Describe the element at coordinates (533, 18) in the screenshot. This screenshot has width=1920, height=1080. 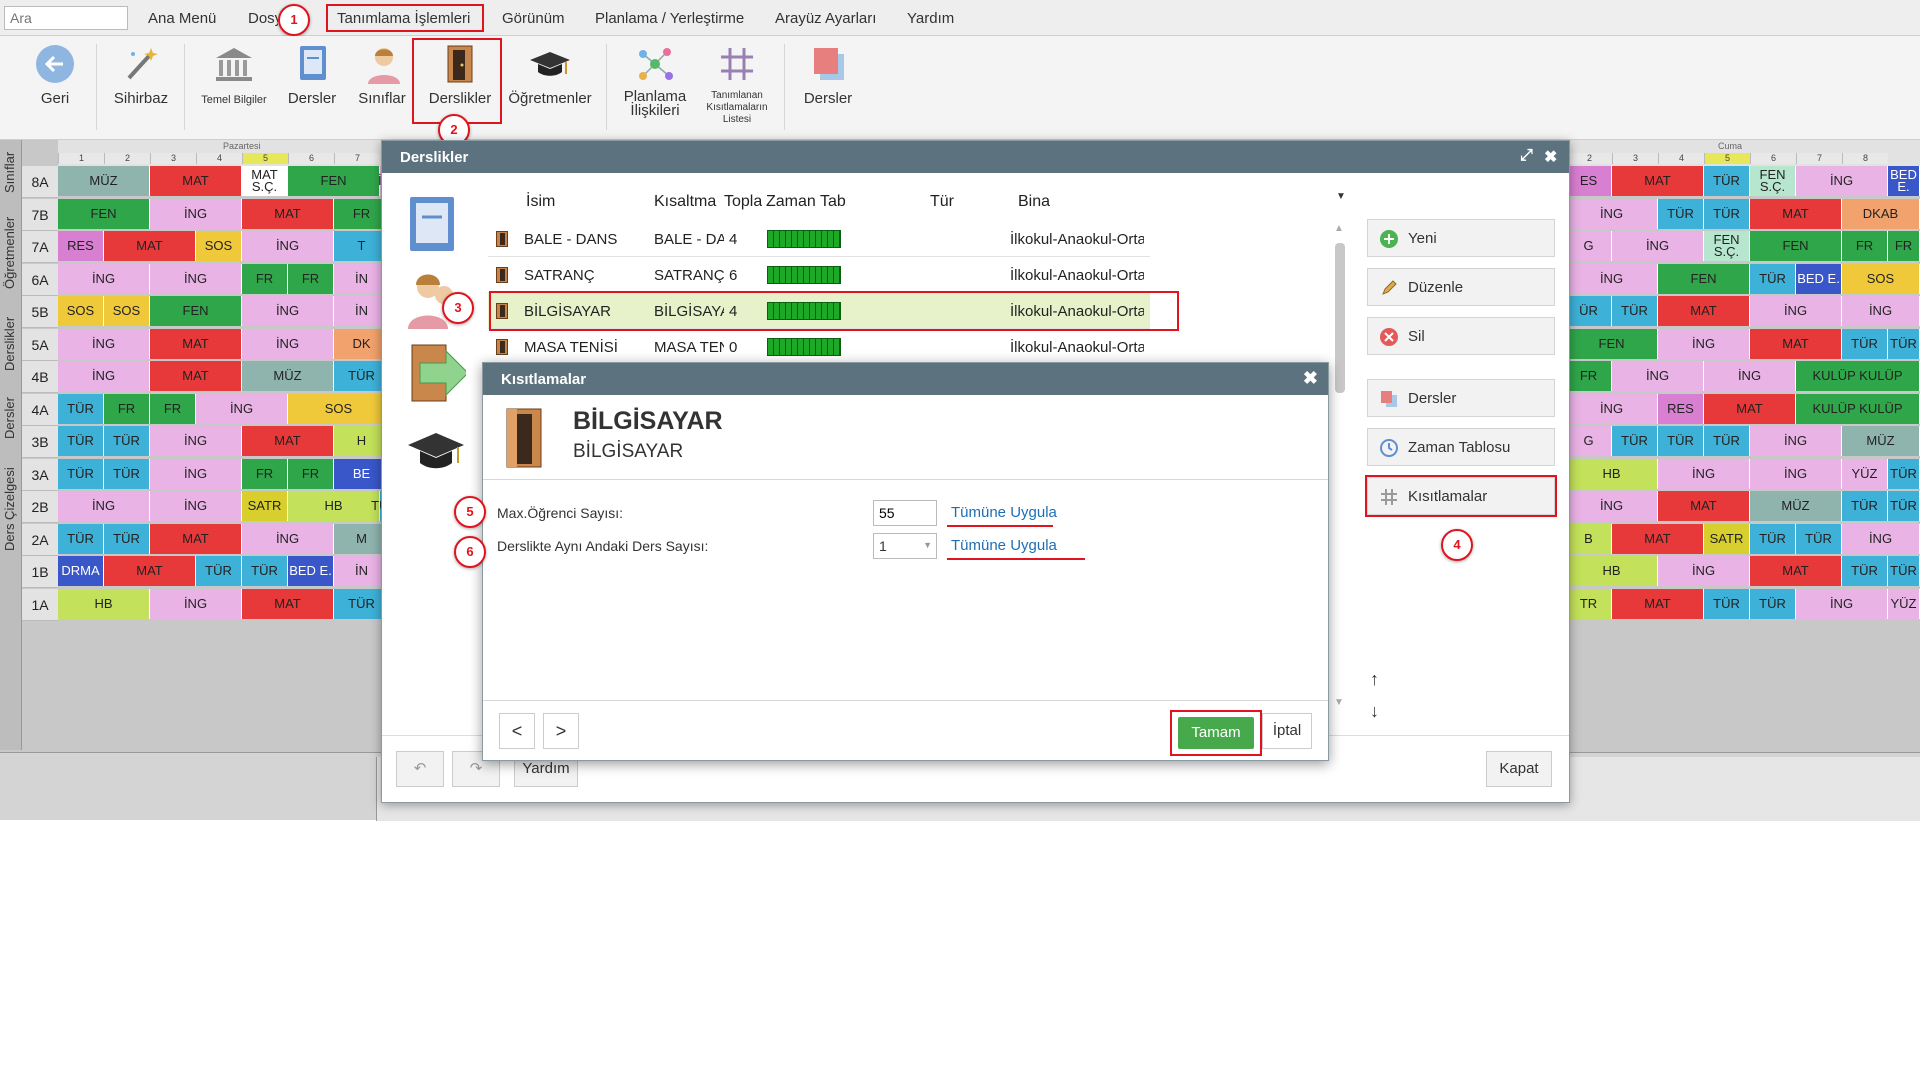
I see `menu-gorunum: Görünüm` at that location.